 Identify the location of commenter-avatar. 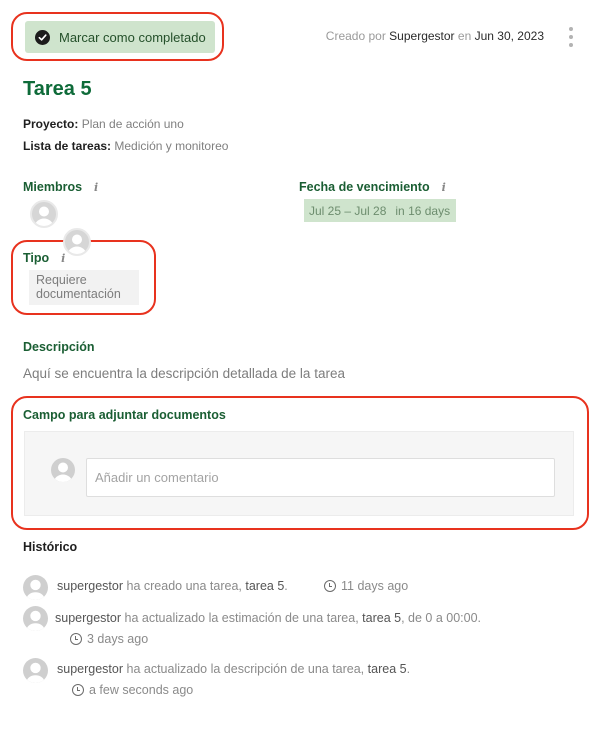
(63, 470).